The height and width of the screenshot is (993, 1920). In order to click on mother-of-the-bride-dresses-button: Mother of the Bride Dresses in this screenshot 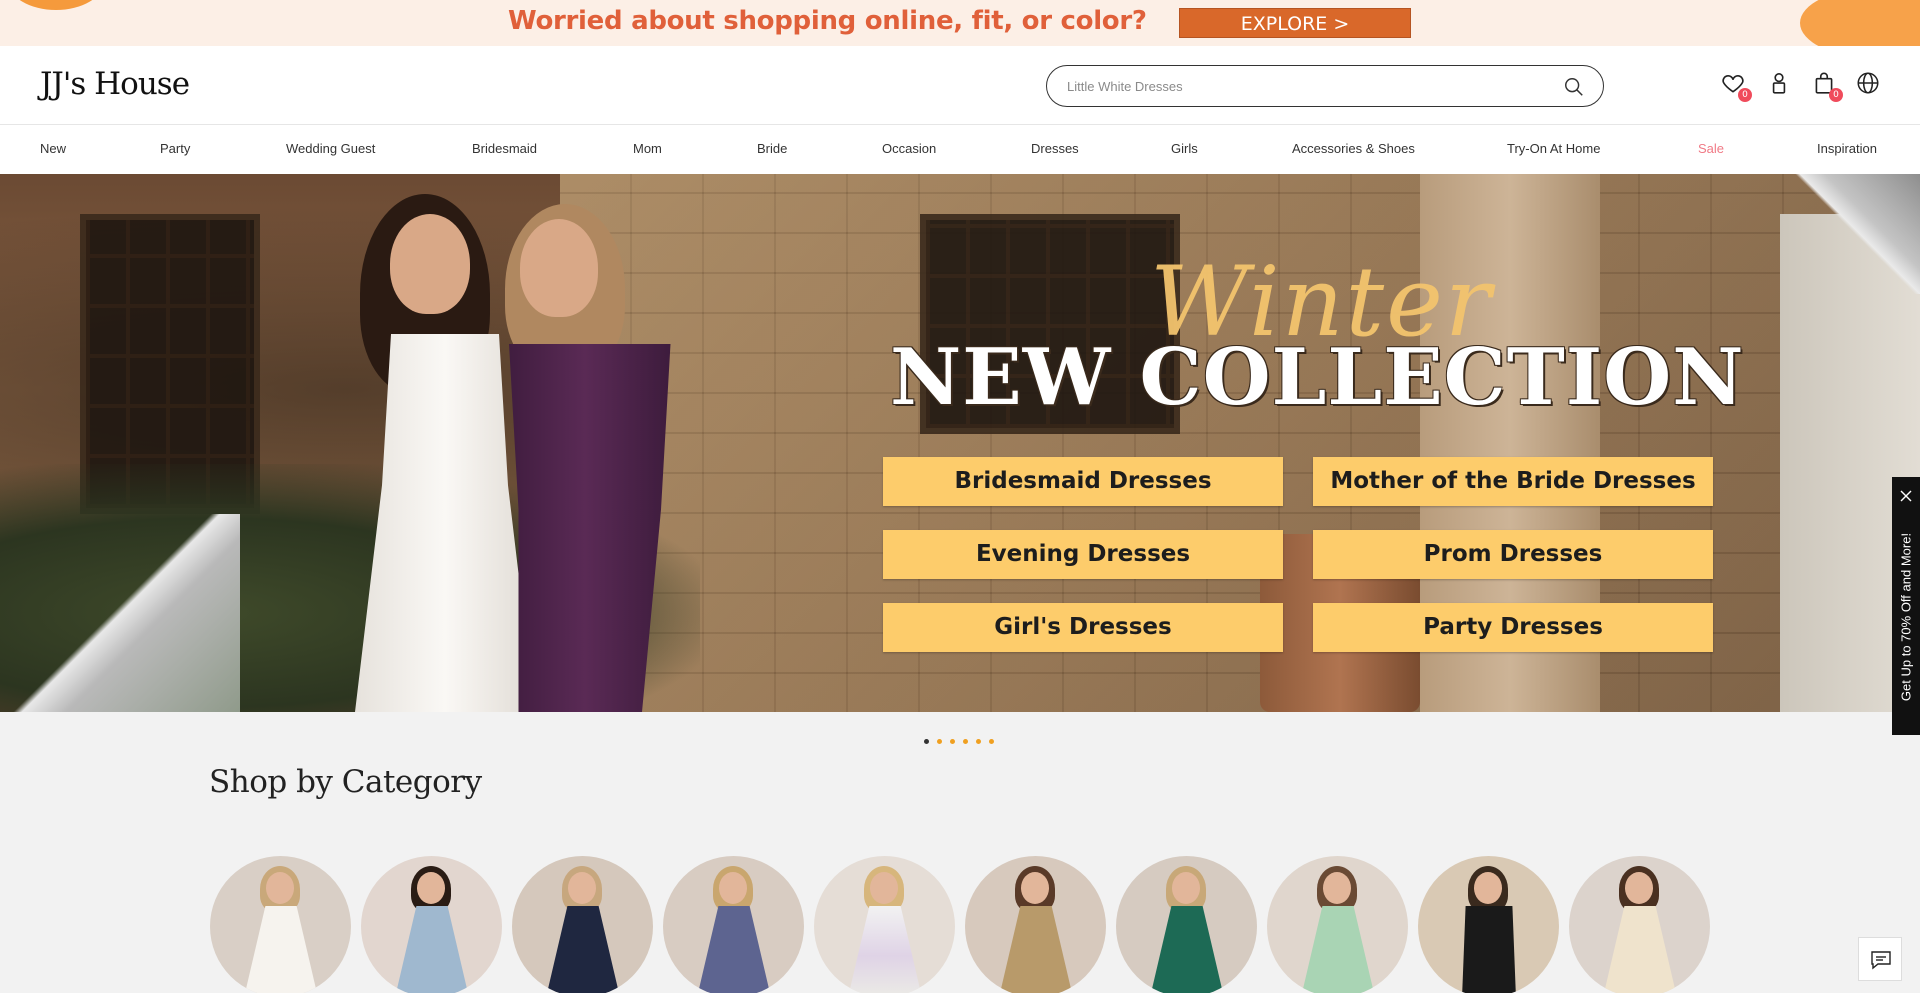, I will do `click(1513, 481)`.